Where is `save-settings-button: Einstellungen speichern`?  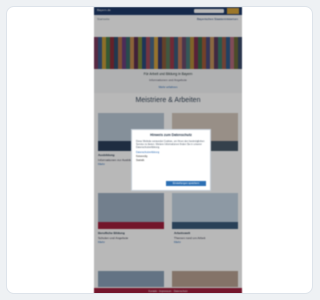
save-settings-button: Einstellungen speichern is located at coordinates (186, 183).